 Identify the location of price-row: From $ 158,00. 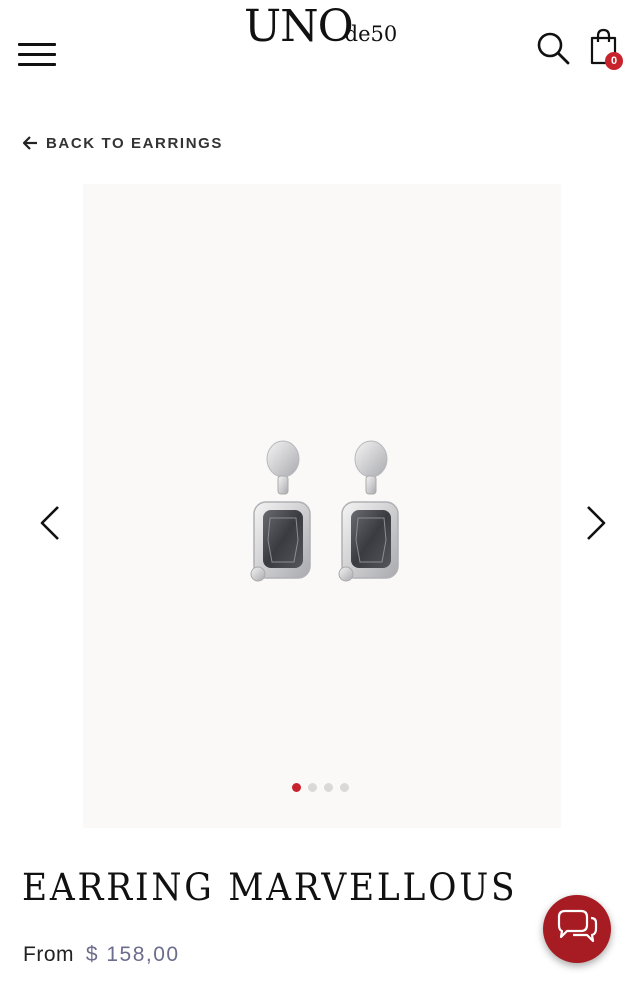
(101, 955).